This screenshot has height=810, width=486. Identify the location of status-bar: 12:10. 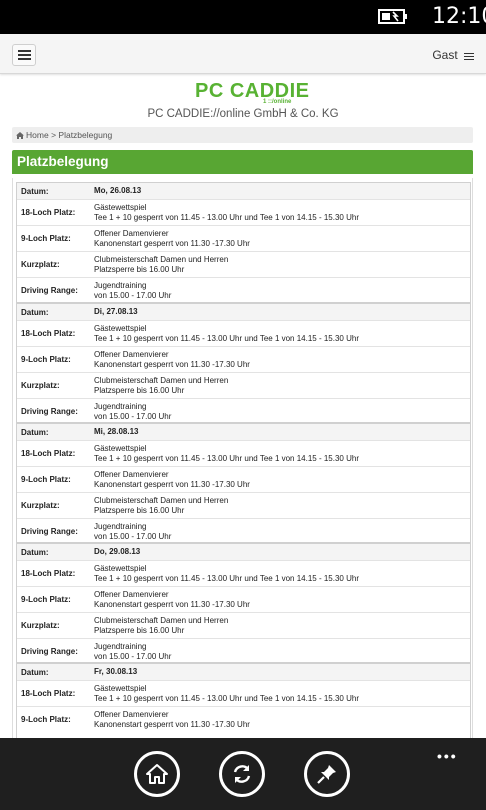
(243, 17).